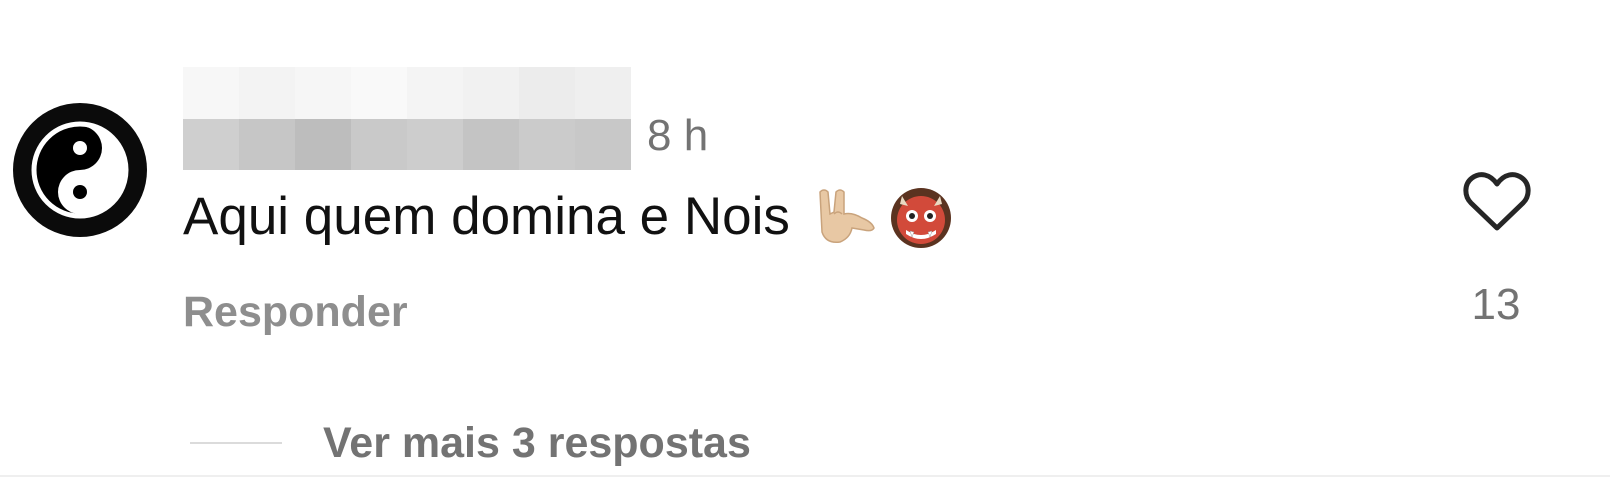 The image size is (1610, 492). What do you see at coordinates (678, 135) in the screenshot?
I see `comment-timestamp: 8 h` at bounding box center [678, 135].